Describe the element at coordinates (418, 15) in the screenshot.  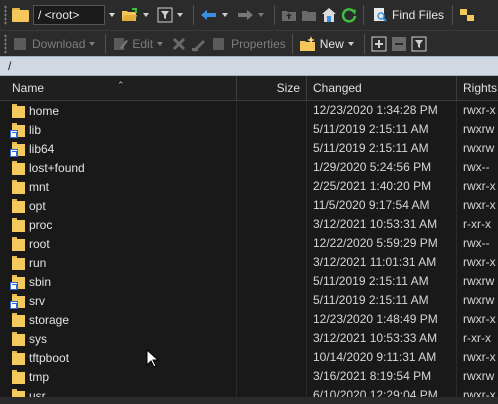
I see `find-files-label: Find Files` at that location.